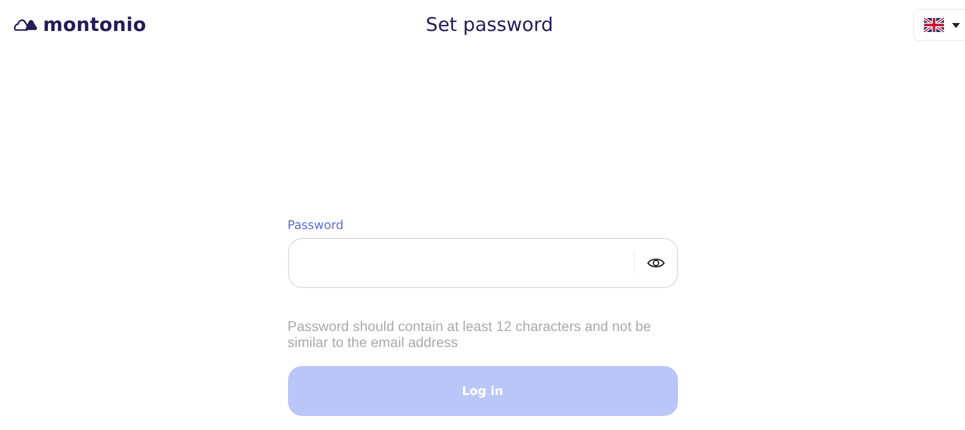 Image resolution: width=965 pixels, height=430 pixels. What do you see at coordinates (483, 263) in the screenshot?
I see `password-field` at bounding box center [483, 263].